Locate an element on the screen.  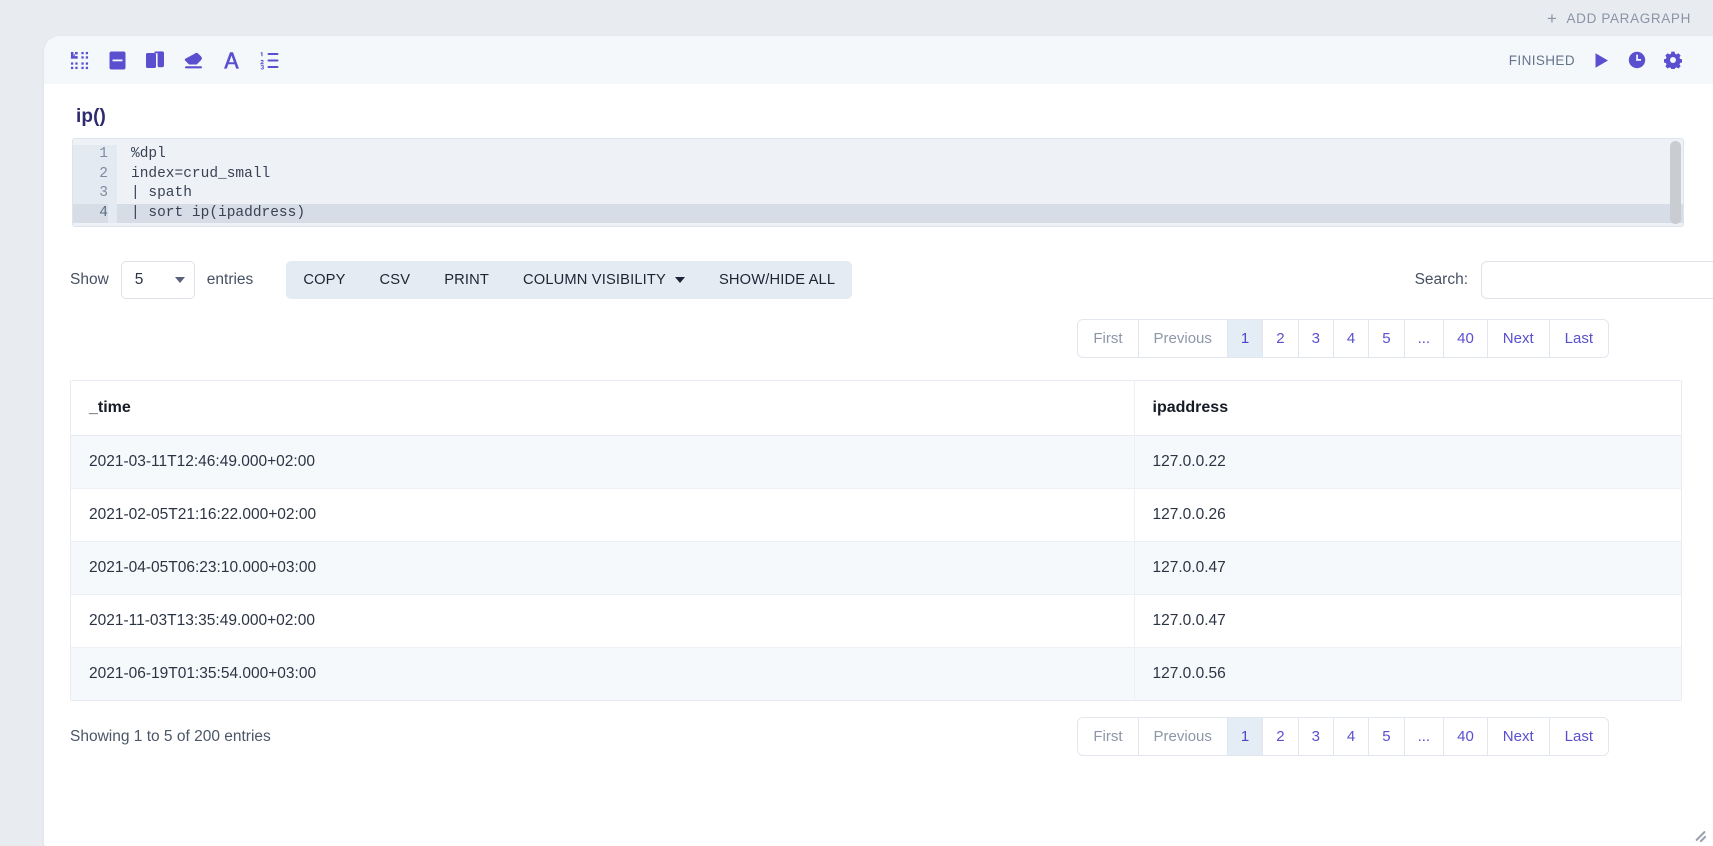
table-head: _time ipaddress is located at coordinates (876, 408).